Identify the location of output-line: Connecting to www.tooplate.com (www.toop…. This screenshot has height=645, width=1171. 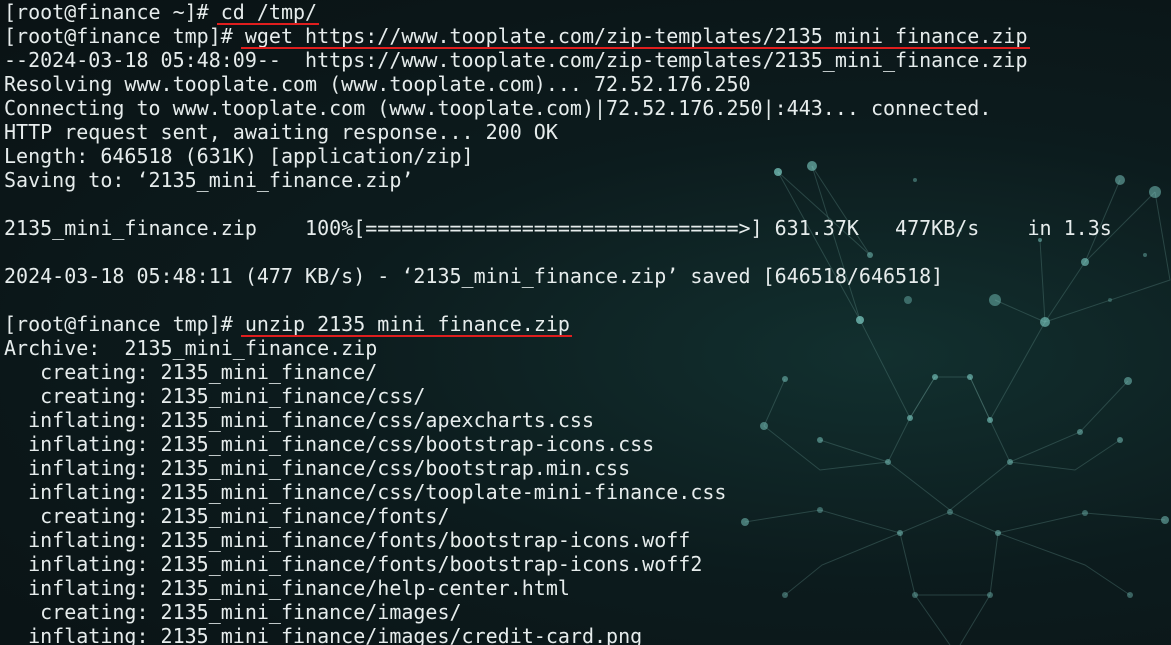
(498, 108).